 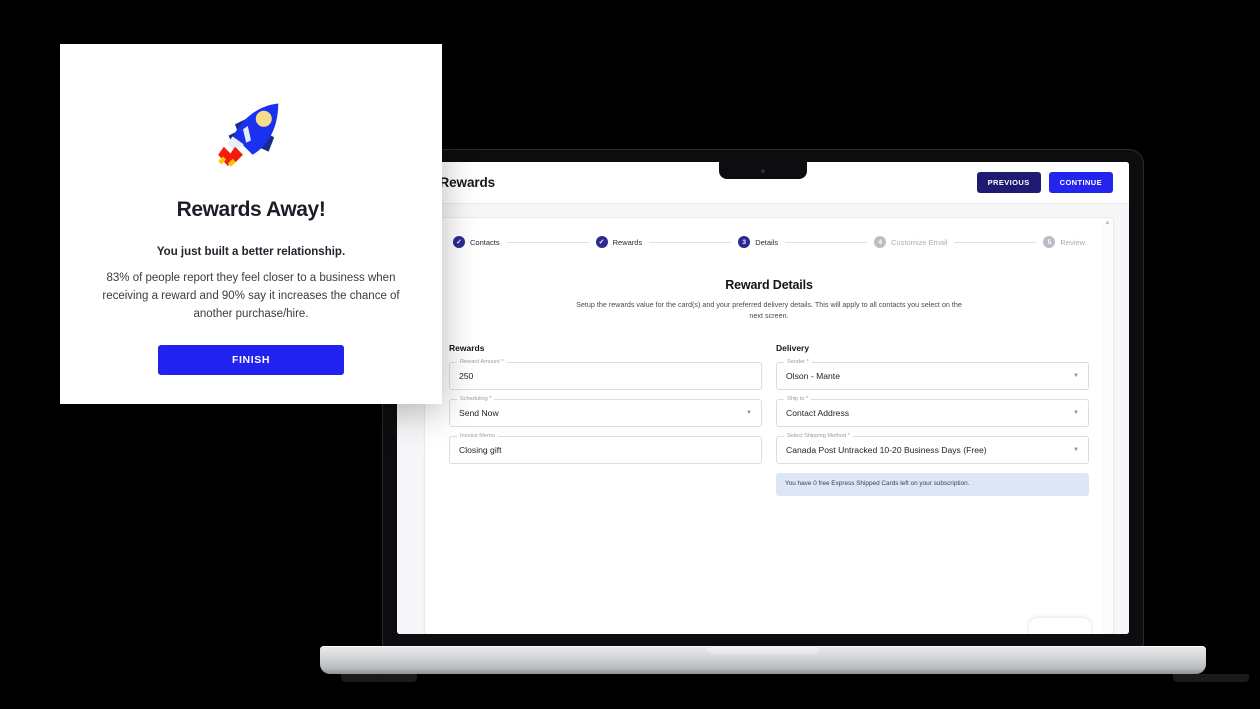 What do you see at coordinates (466, 376) in the screenshot?
I see `reward-amount-value: 250` at bounding box center [466, 376].